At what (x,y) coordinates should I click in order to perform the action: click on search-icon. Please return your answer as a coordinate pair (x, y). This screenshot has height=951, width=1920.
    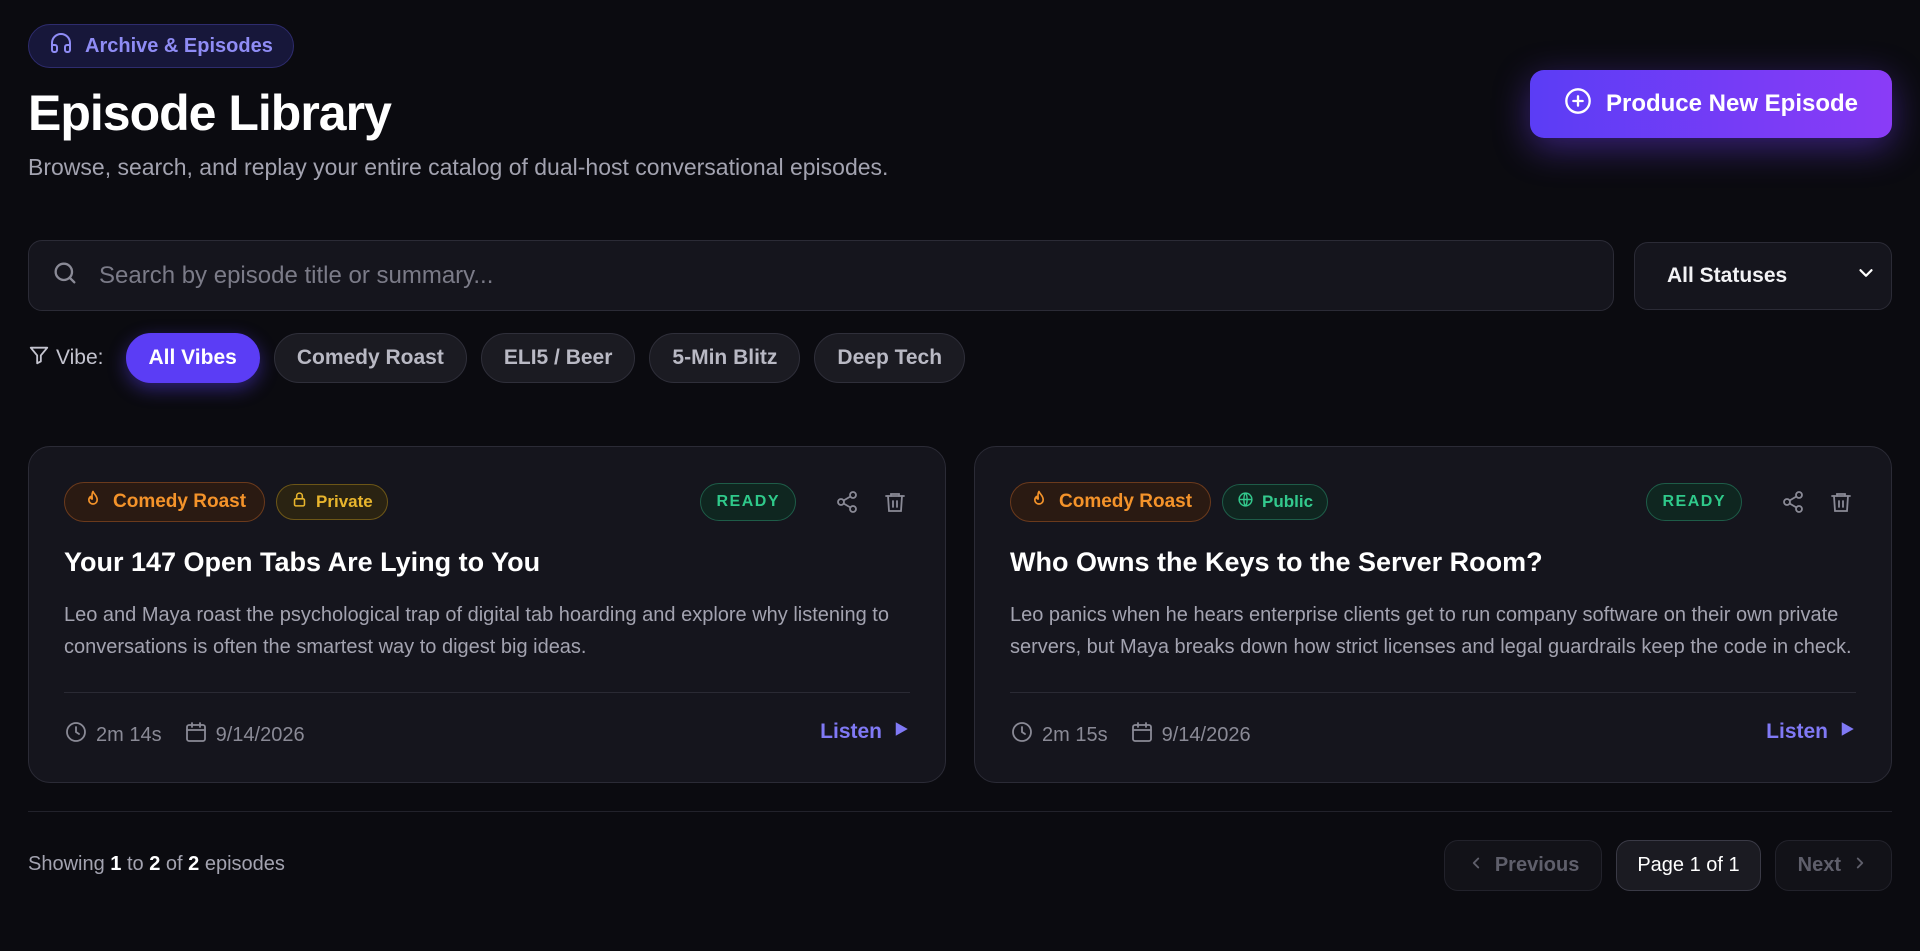
    Looking at the image, I should click on (65, 275).